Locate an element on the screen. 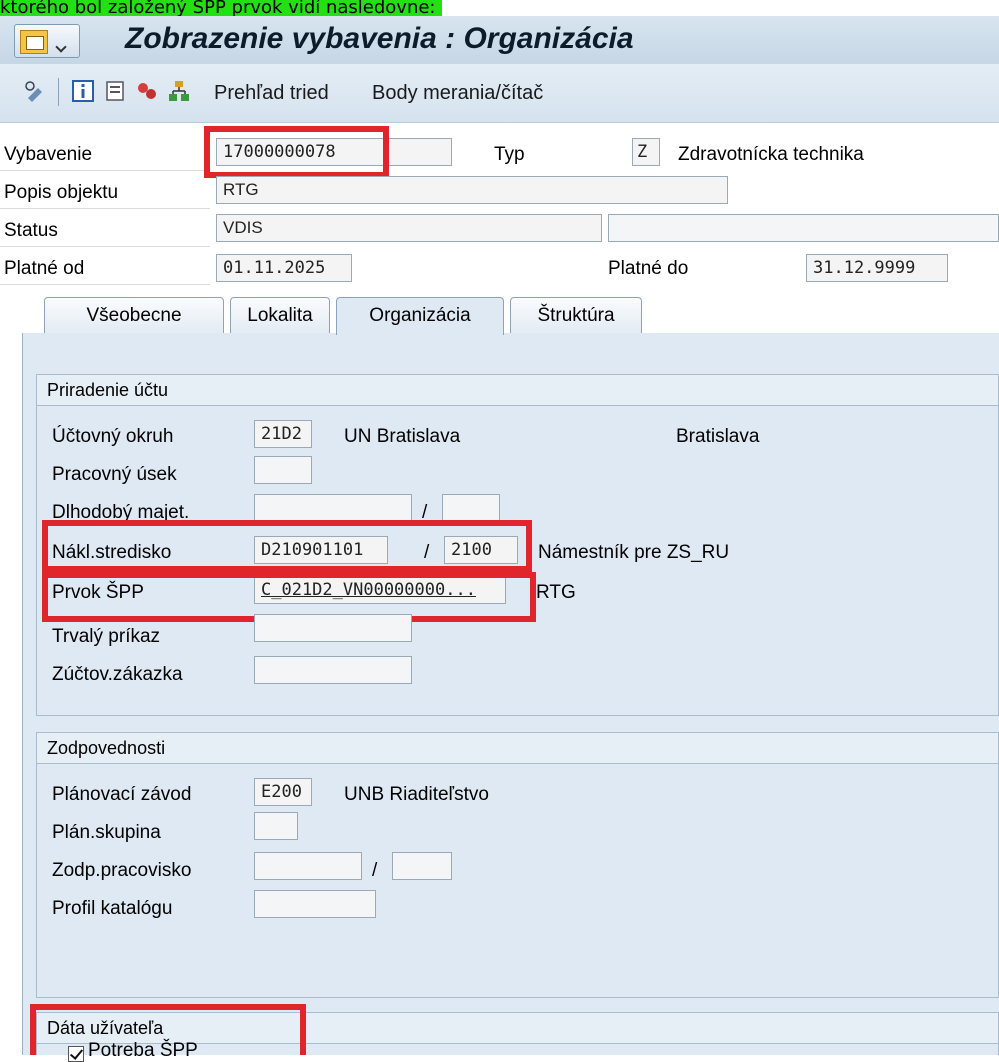  company-code-city: Bratislava is located at coordinates (718, 436).